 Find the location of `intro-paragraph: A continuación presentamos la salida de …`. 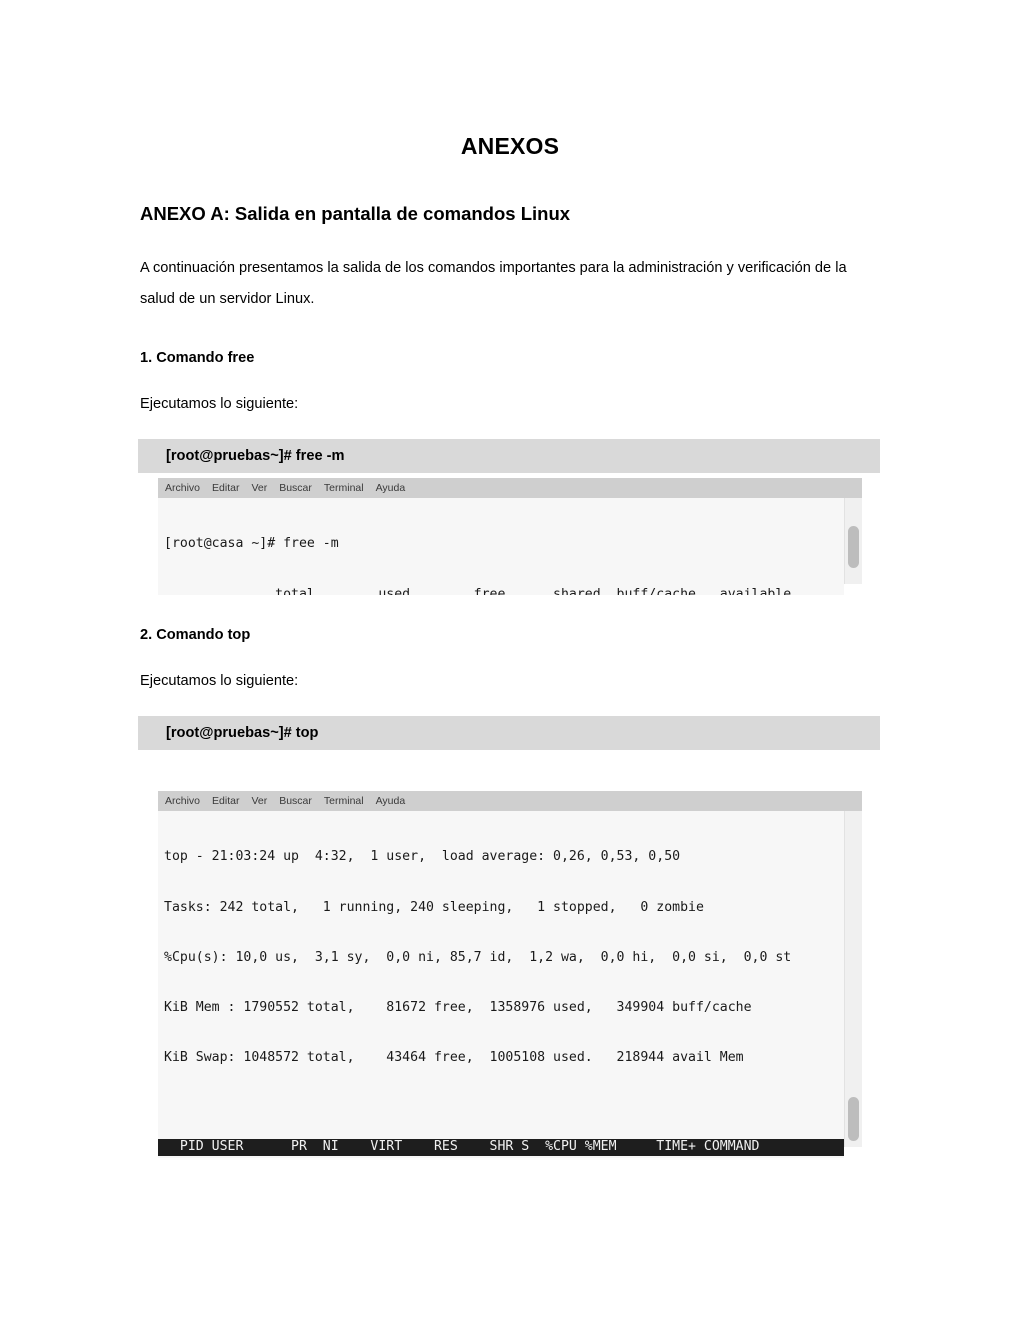

intro-paragraph: A continuación presentamos la salida de … is located at coordinates (493, 283).